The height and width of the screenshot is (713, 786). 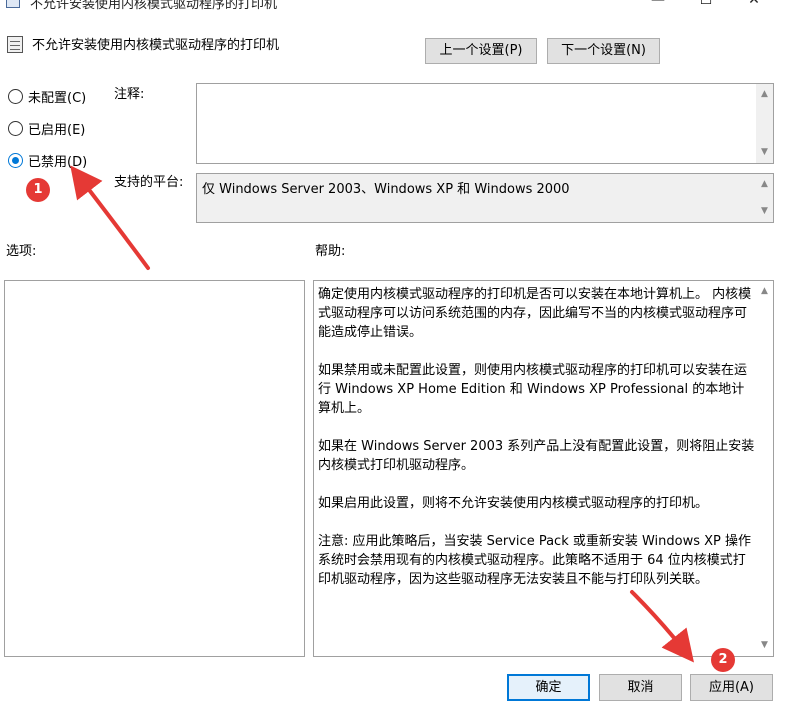 What do you see at coordinates (764, 123) in the screenshot?
I see `comment-scrollbar: ▲ ▼` at bounding box center [764, 123].